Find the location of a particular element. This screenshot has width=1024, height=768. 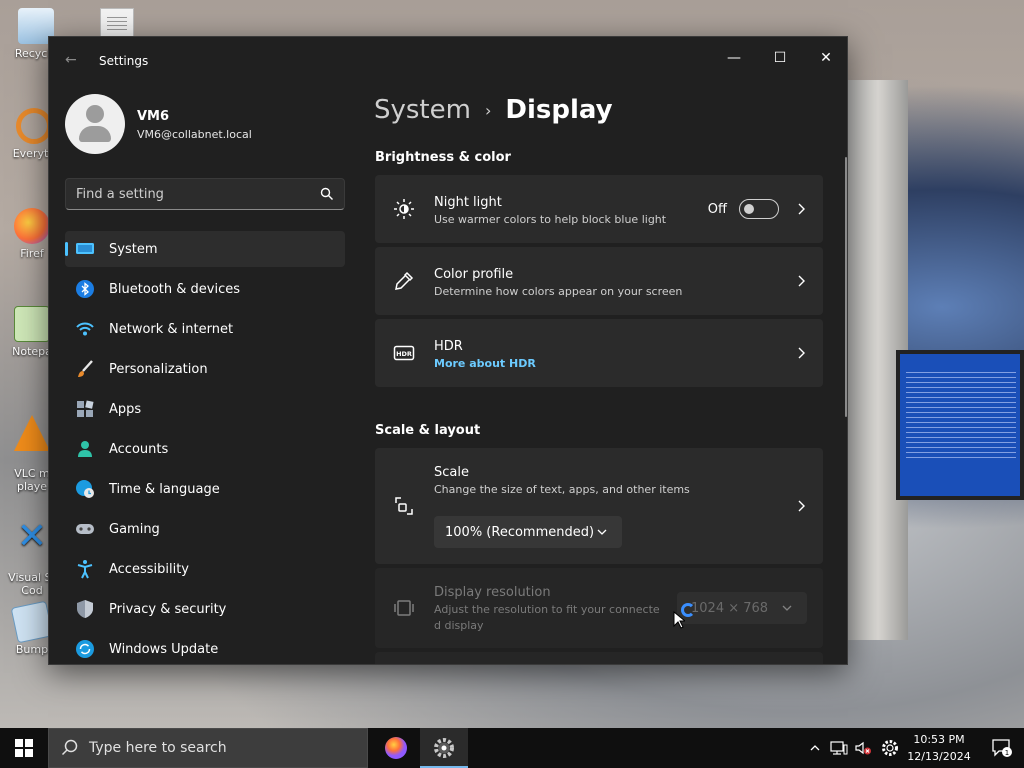

bluetooth-icon is located at coordinates (85, 289).